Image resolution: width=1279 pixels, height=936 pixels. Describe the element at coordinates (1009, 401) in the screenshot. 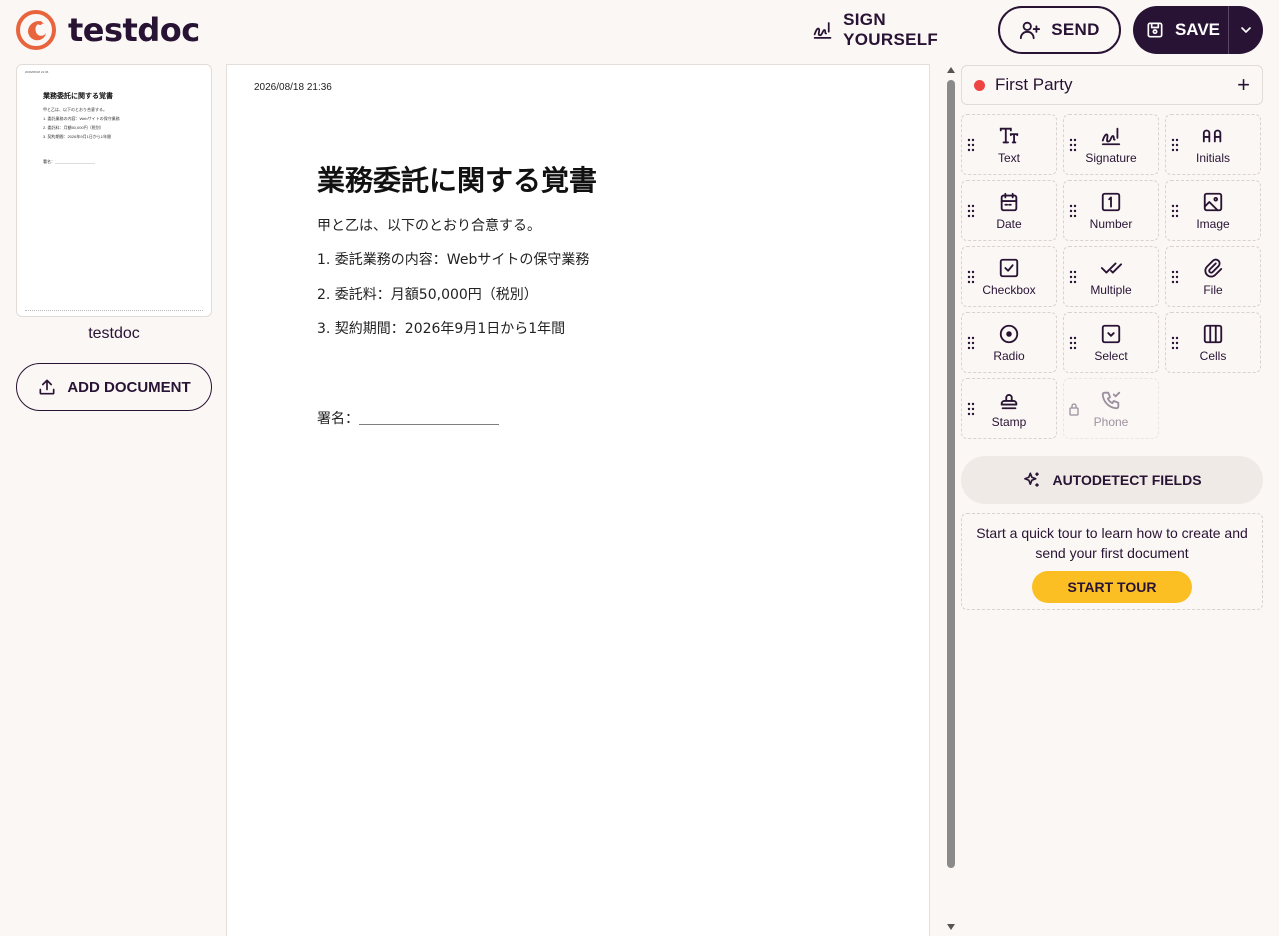

I see `stamp-icon` at that location.